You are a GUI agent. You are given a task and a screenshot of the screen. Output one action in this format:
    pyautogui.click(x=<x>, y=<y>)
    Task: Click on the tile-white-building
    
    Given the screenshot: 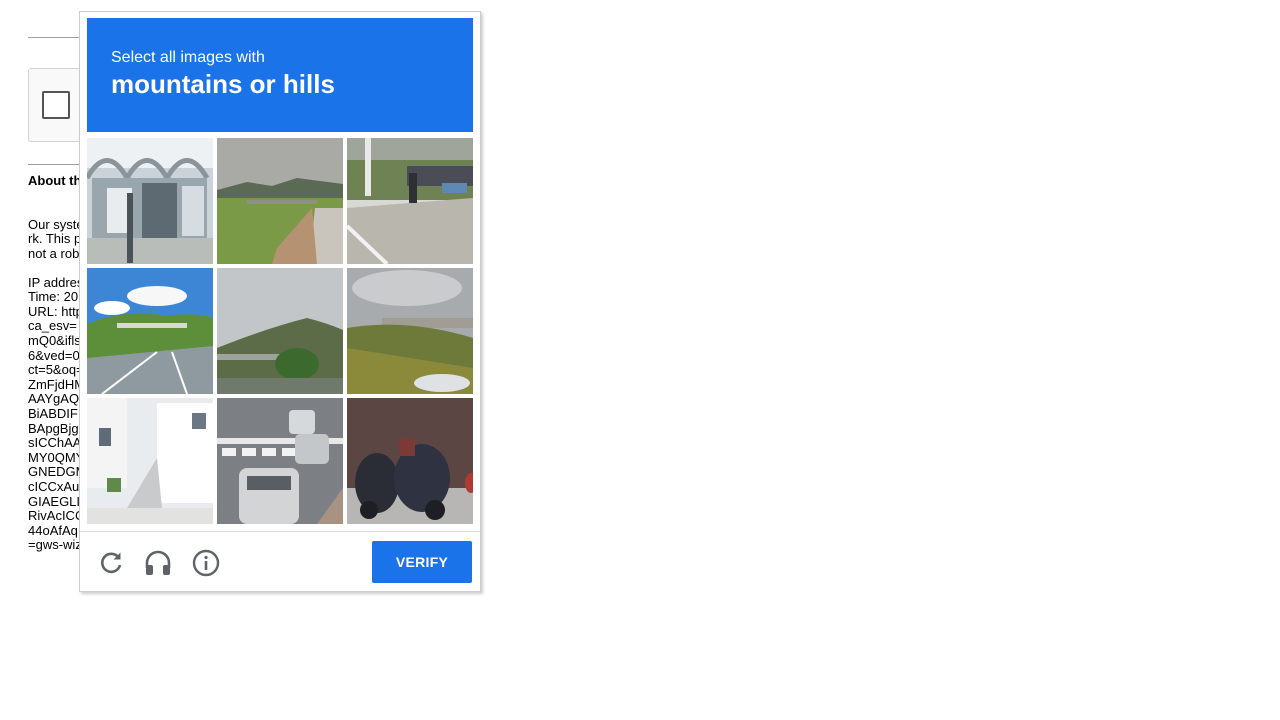 What is the action you would take?
    pyautogui.click(x=150, y=461)
    